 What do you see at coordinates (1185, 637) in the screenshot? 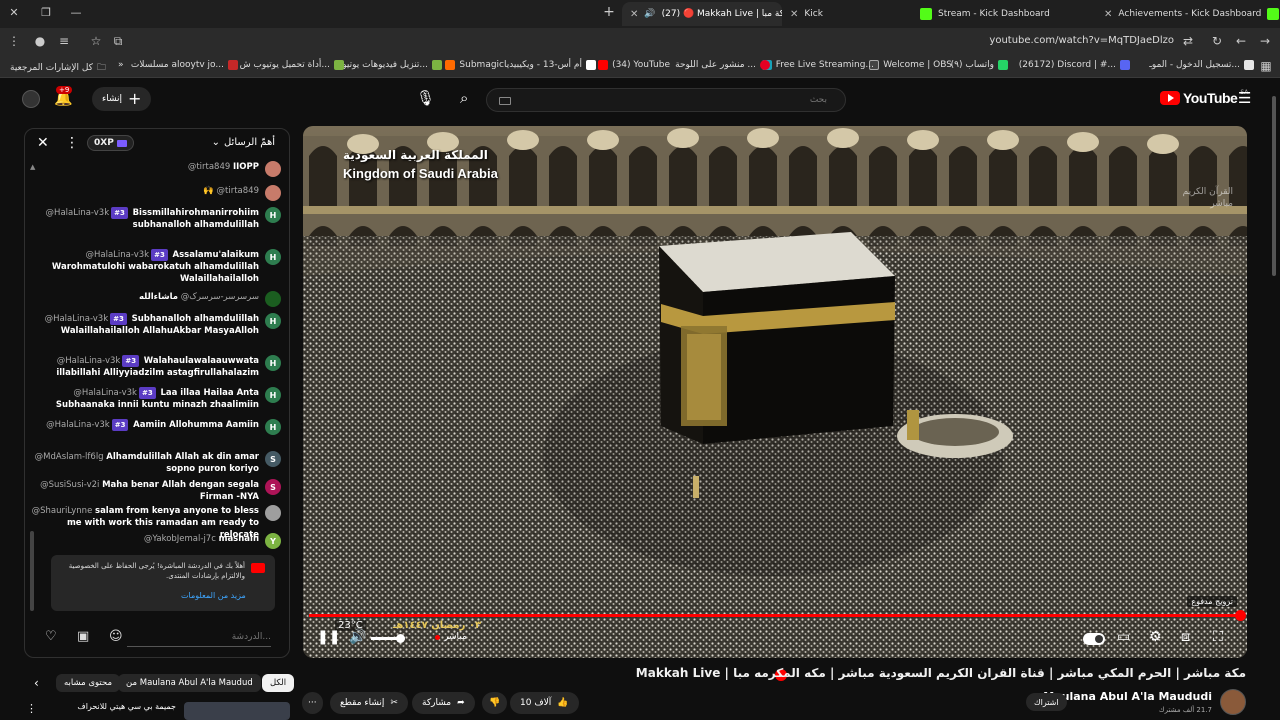
I see `miniplayer-icon: ⧈` at bounding box center [1185, 637].